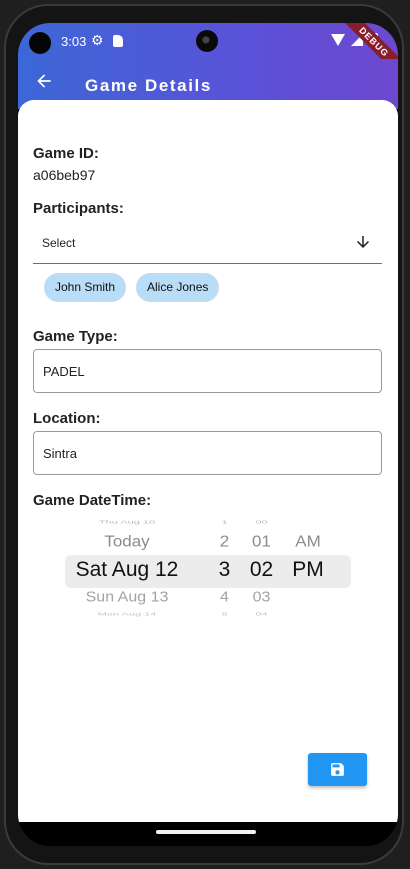  I want to click on status-time: 3:03, so click(74, 41).